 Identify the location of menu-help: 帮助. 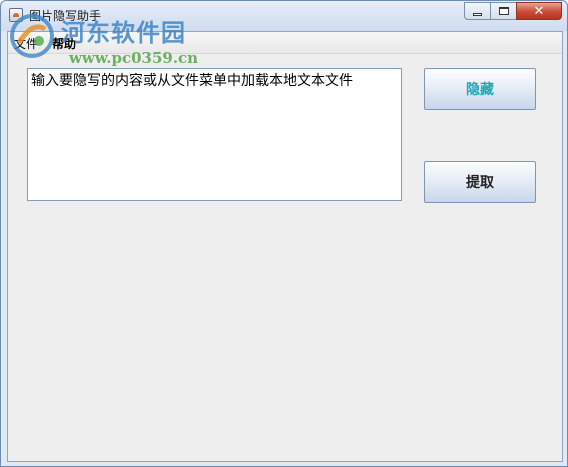
(64, 43).